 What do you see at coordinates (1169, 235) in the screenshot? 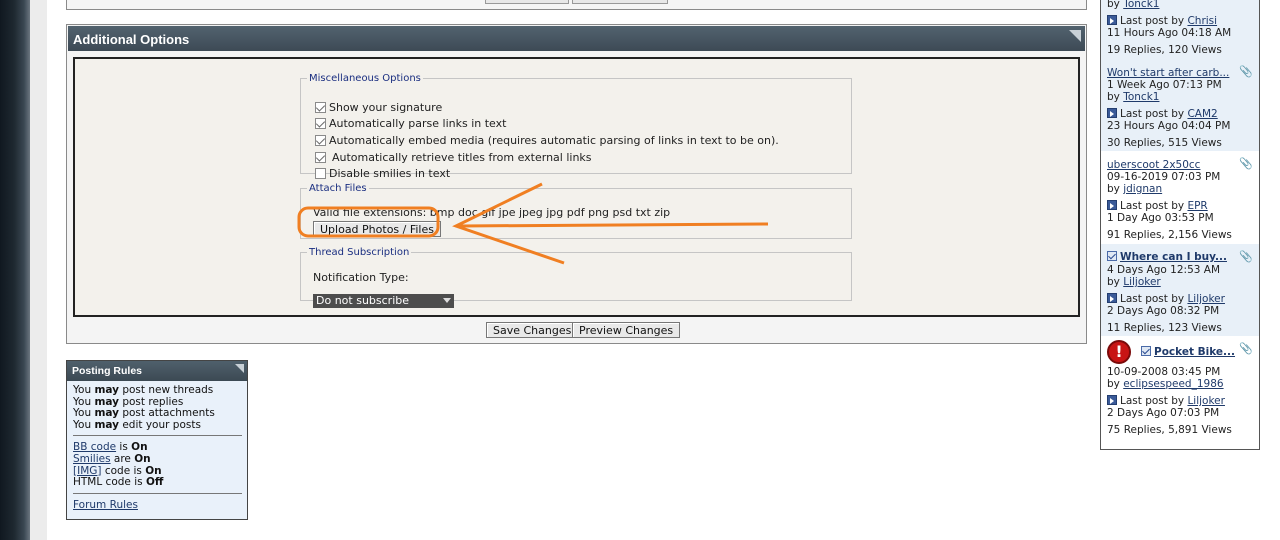
I see `thread-stats: 91 Replies, 2,156 Views` at bounding box center [1169, 235].